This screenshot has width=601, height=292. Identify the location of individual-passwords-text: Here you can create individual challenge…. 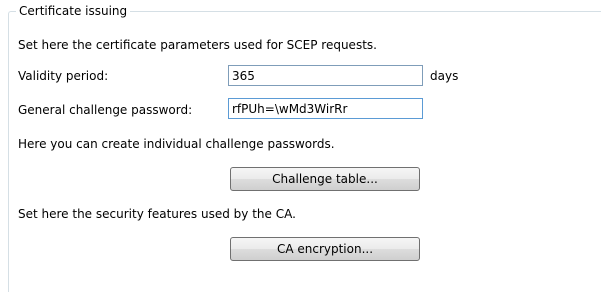
(176, 144).